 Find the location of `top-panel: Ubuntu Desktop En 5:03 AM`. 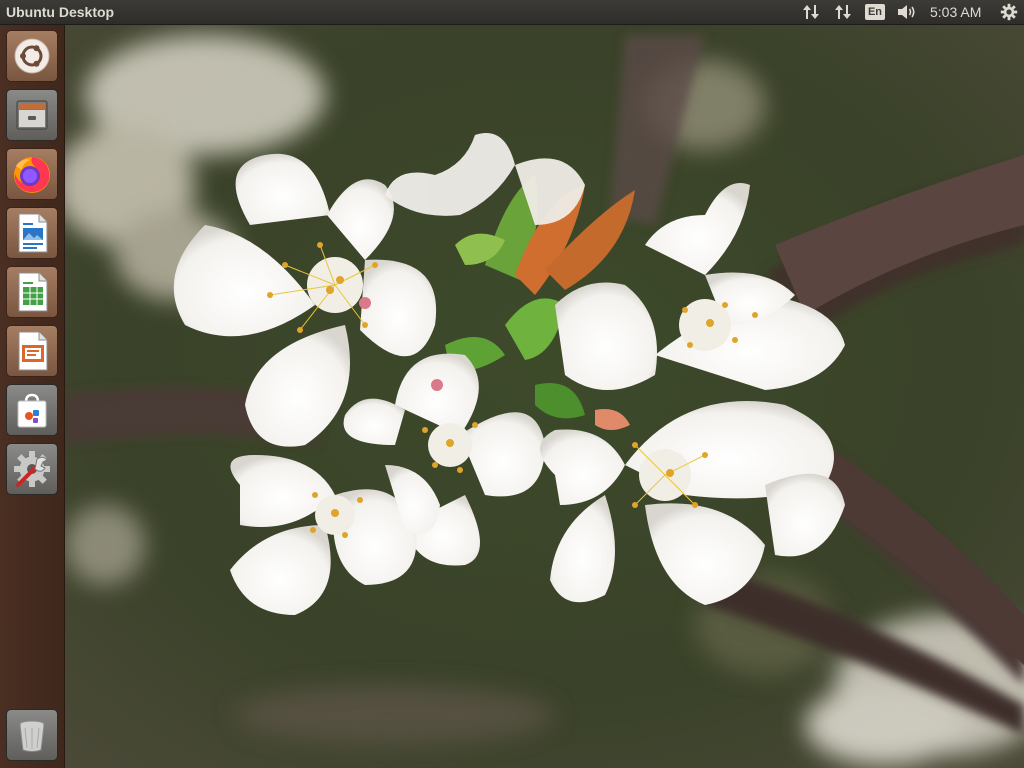

top-panel: Ubuntu Desktop En 5:03 AM is located at coordinates (512, 12).